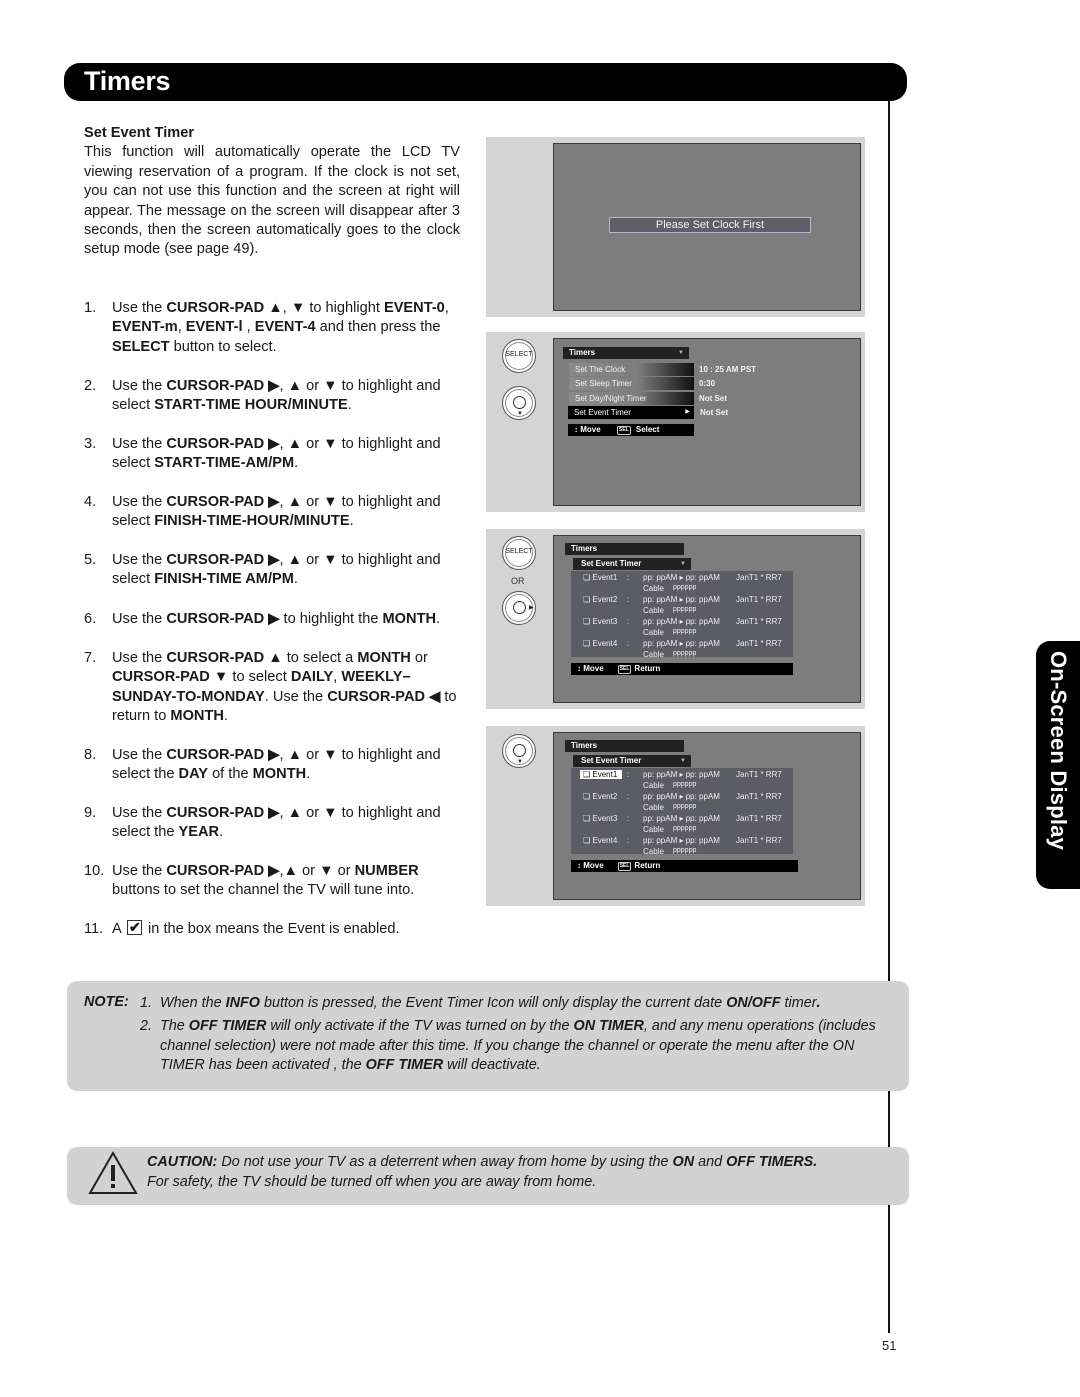 The height and width of the screenshot is (1397, 1080). I want to click on step-number: 7., so click(90, 658).